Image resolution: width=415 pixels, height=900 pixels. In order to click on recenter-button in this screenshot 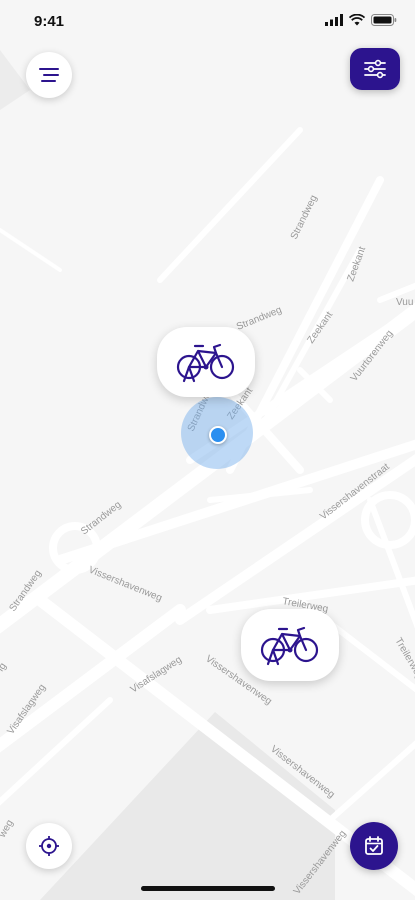, I will do `click(49, 846)`.